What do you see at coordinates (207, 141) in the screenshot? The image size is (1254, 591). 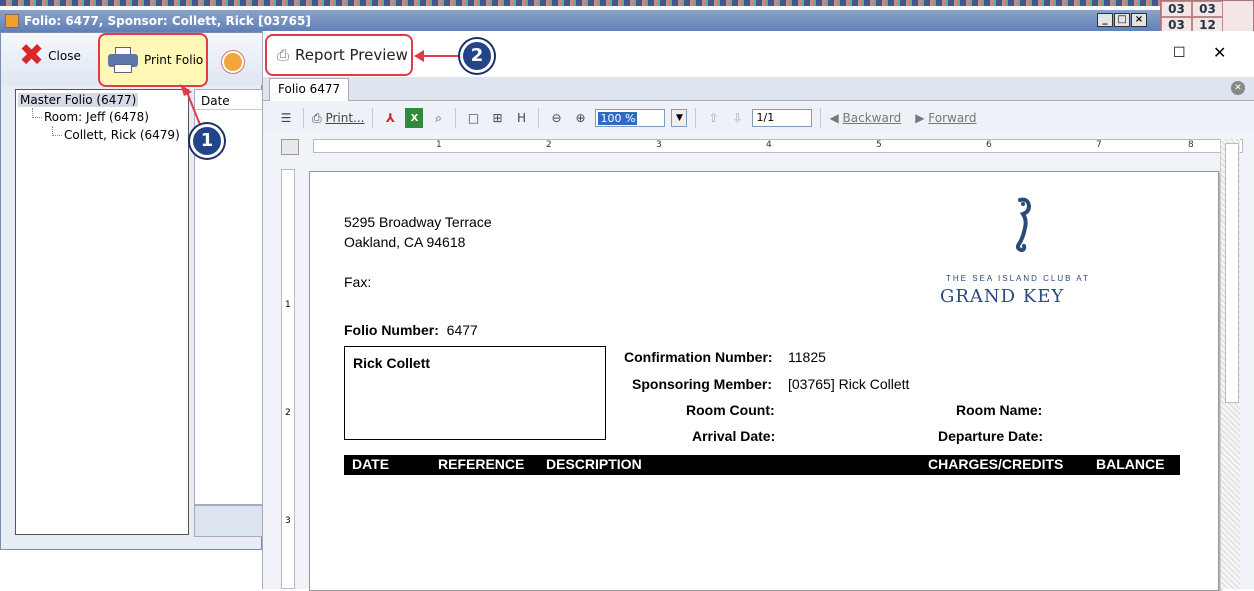 I see `callout-1: 1` at bounding box center [207, 141].